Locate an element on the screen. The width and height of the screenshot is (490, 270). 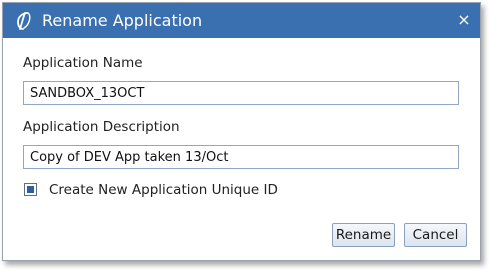
application-name-label: Application Name is located at coordinates (83, 63).